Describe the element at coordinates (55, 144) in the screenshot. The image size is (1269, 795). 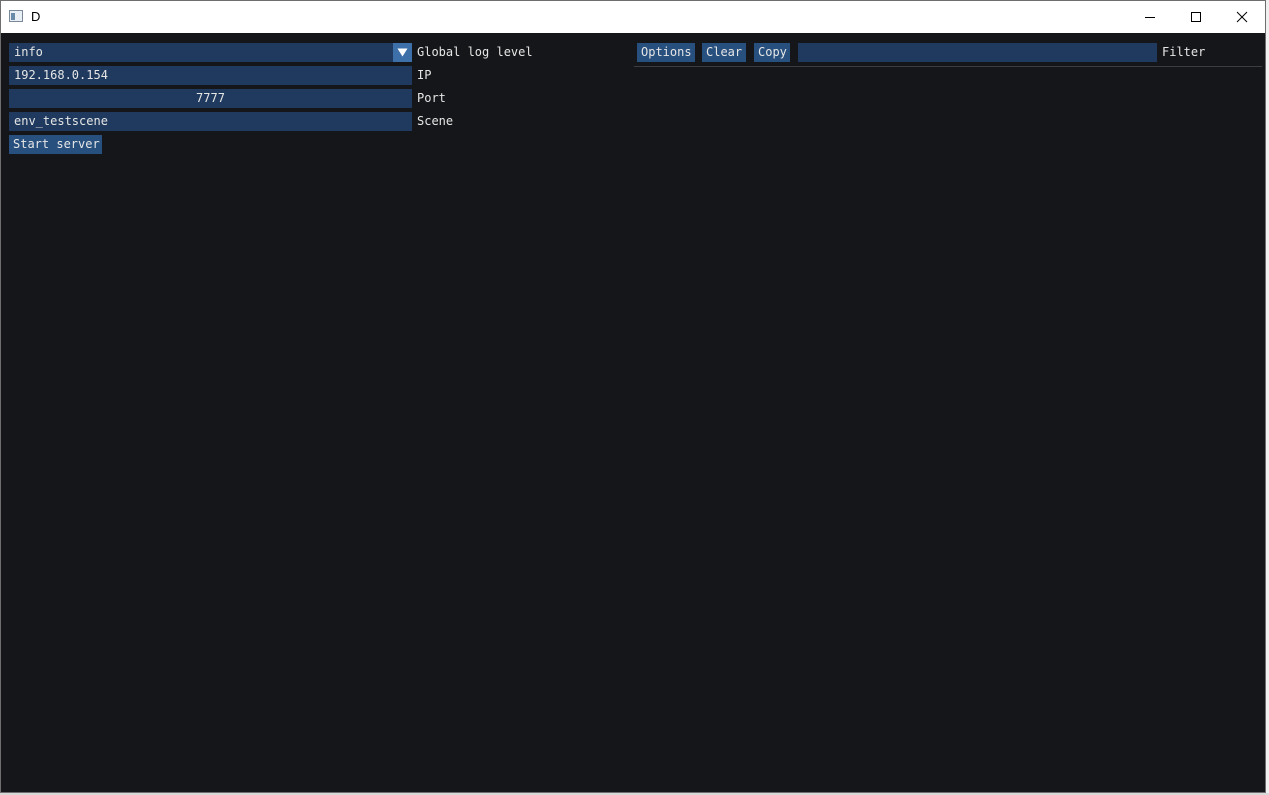
I see `start-server-button: Start server` at that location.